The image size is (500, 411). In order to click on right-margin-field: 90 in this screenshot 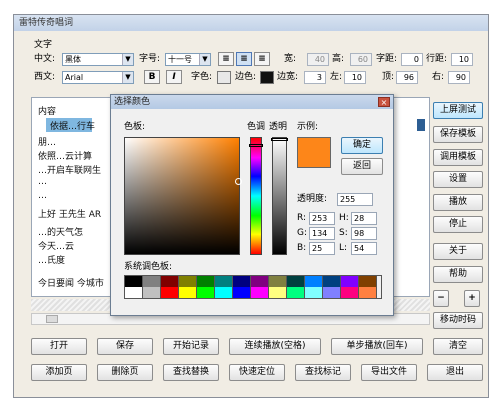, I will do `click(459, 77)`.